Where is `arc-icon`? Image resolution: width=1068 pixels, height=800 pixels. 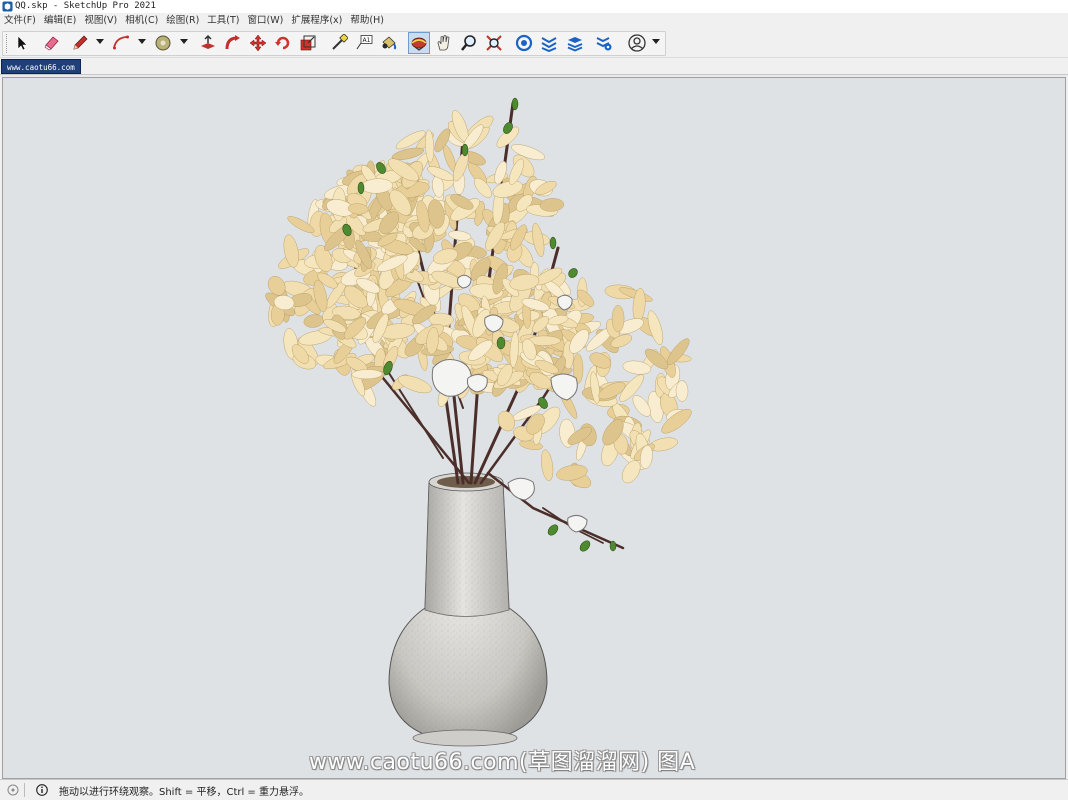 arc-icon is located at coordinates (121, 42).